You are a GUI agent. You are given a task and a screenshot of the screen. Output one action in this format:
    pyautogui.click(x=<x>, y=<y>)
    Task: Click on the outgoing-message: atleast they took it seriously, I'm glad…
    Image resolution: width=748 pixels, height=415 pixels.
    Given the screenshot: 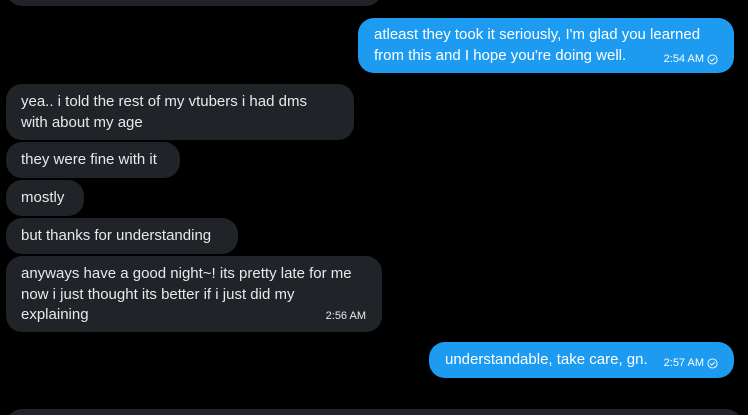 What is the action you would take?
    pyautogui.click(x=546, y=45)
    